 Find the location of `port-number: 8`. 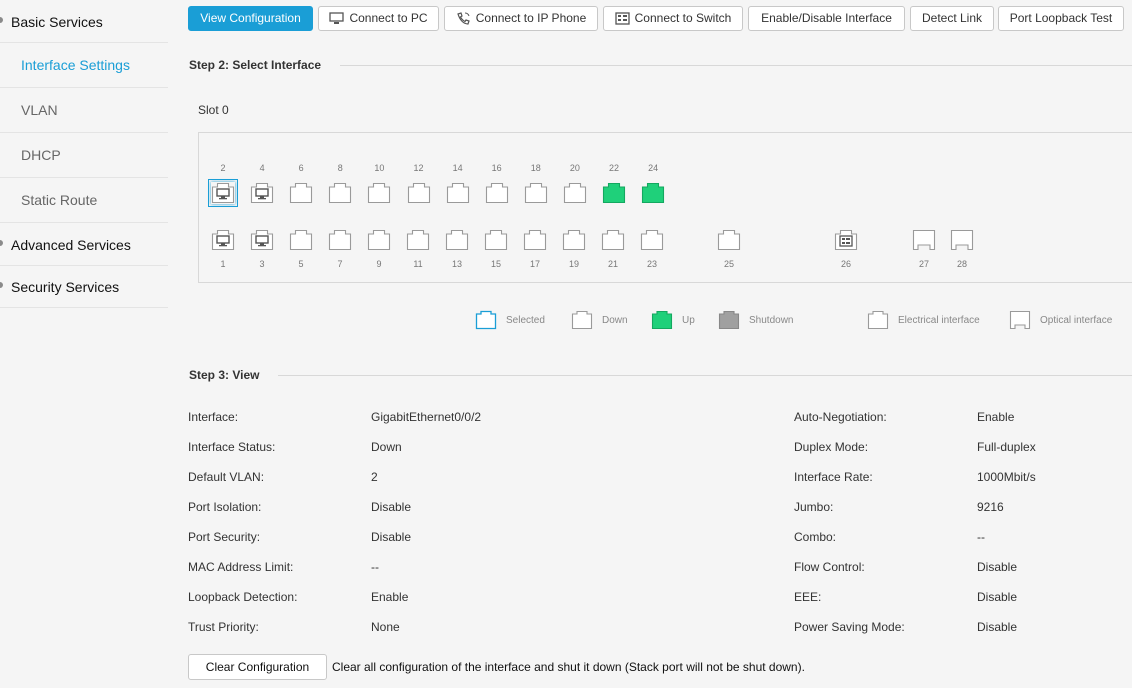

port-number: 8 is located at coordinates (340, 168).